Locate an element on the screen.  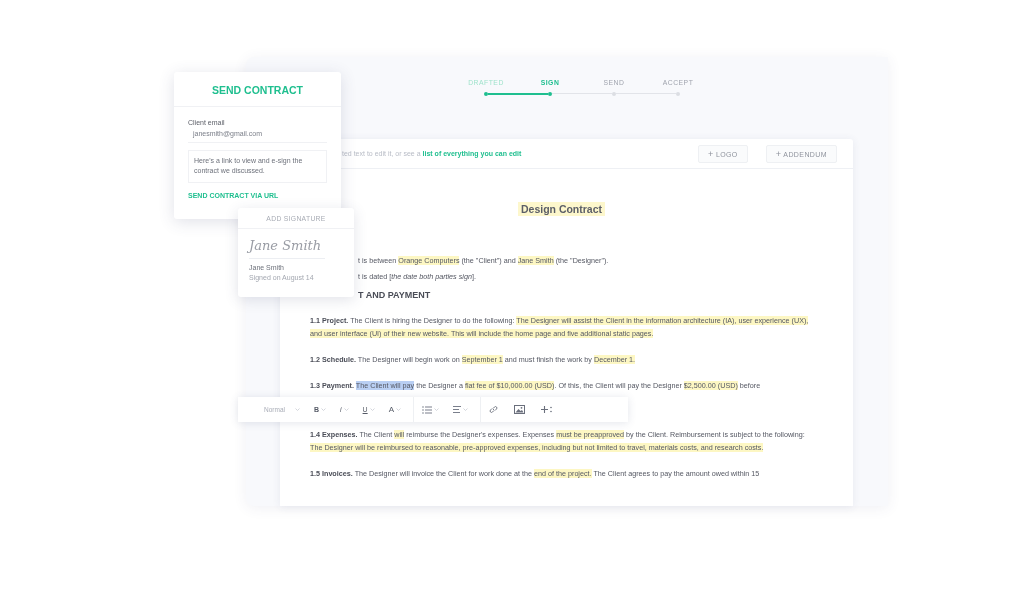
link-button is located at coordinates (493, 409).